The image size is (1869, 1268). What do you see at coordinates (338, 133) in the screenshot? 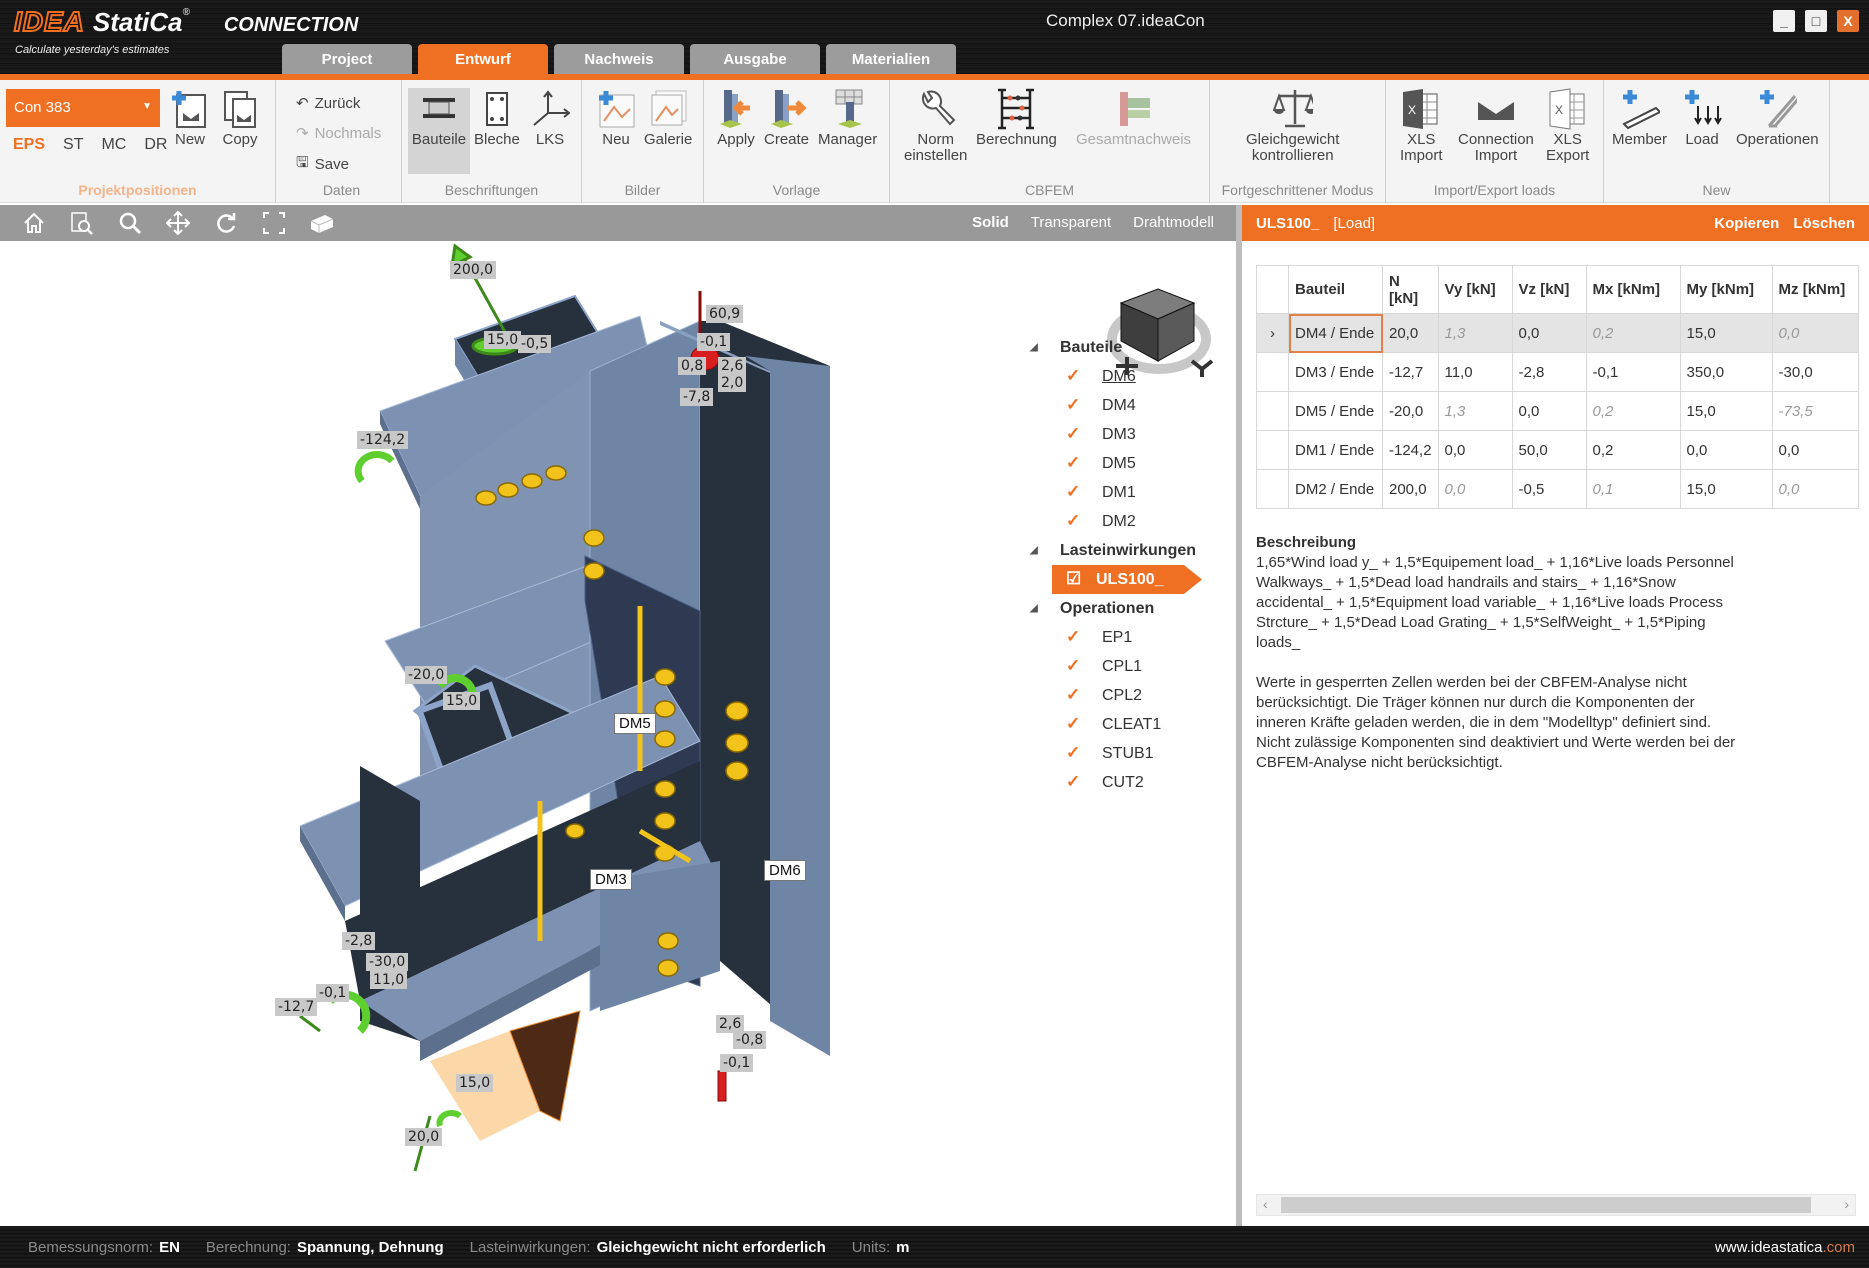
I see `redo-button: ↷ Nochmals` at bounding box center [338, 133].